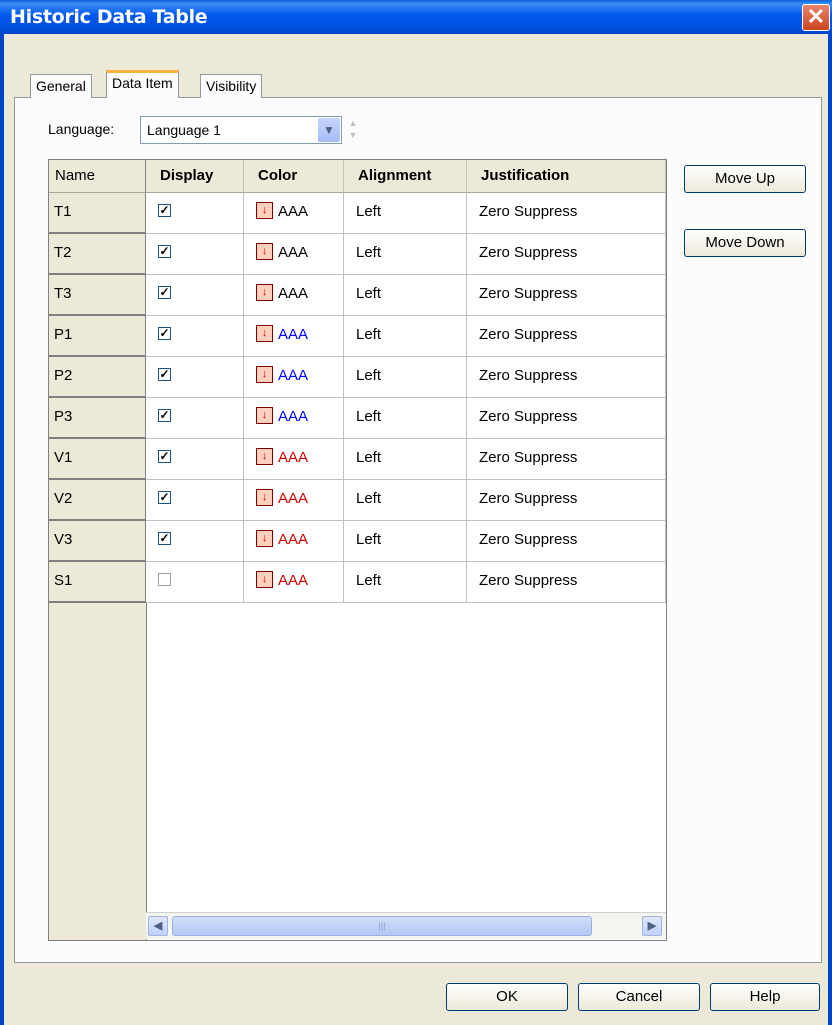  I want to click on header-justification: Justification, so click(566, 176).